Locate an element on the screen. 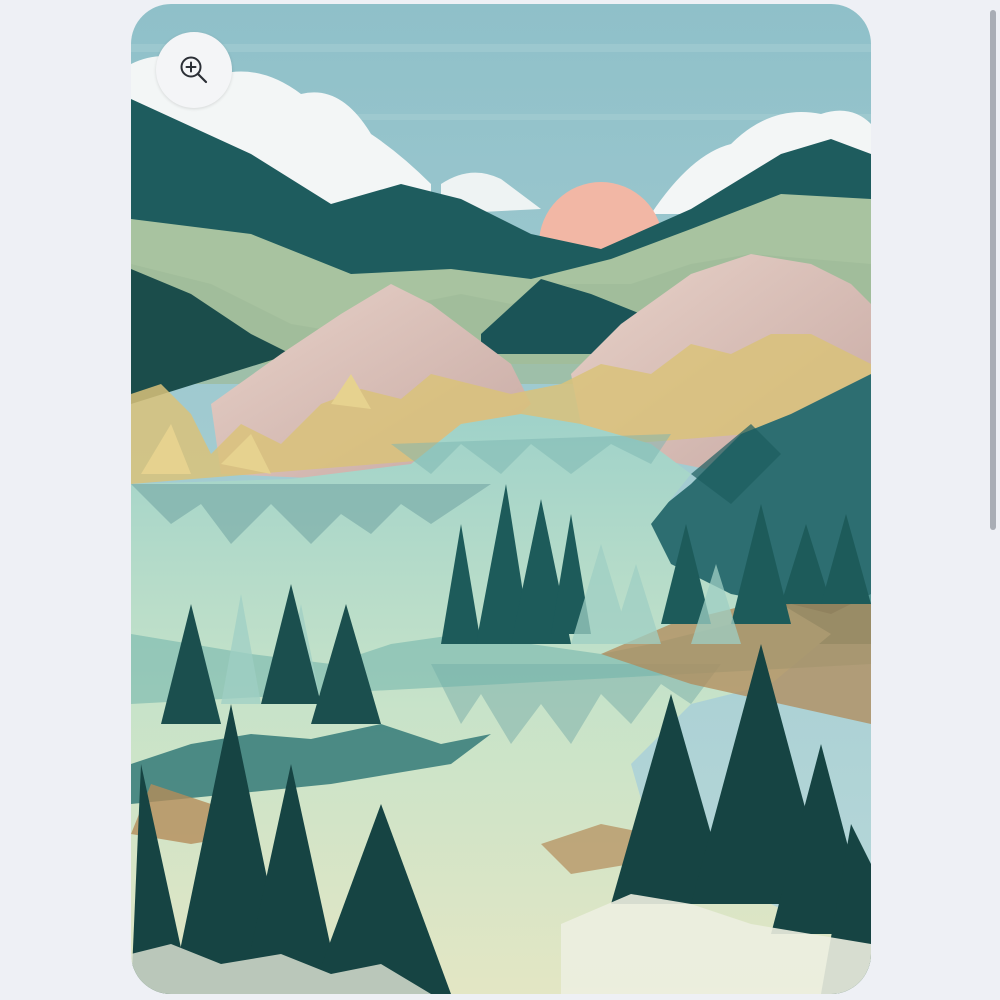 This screenshot has height=1000, width=1000. scrollbar-track is located at coordinates (993, 500).